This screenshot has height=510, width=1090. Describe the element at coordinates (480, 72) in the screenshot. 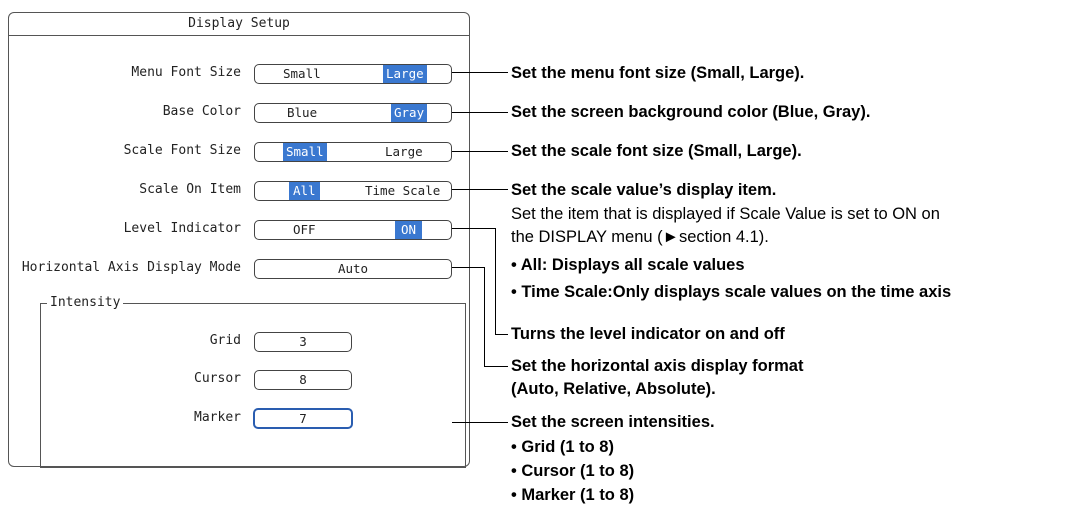

I see `leader-line-menu-font` at that location.